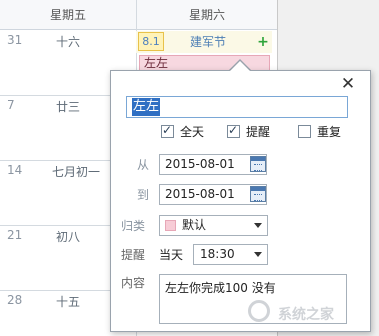 The image size is (379, 336). What do you see at coordinates (240, 66) in the screenshot?
I see `popup-pointer-fill` at bounding box center [240, 66].